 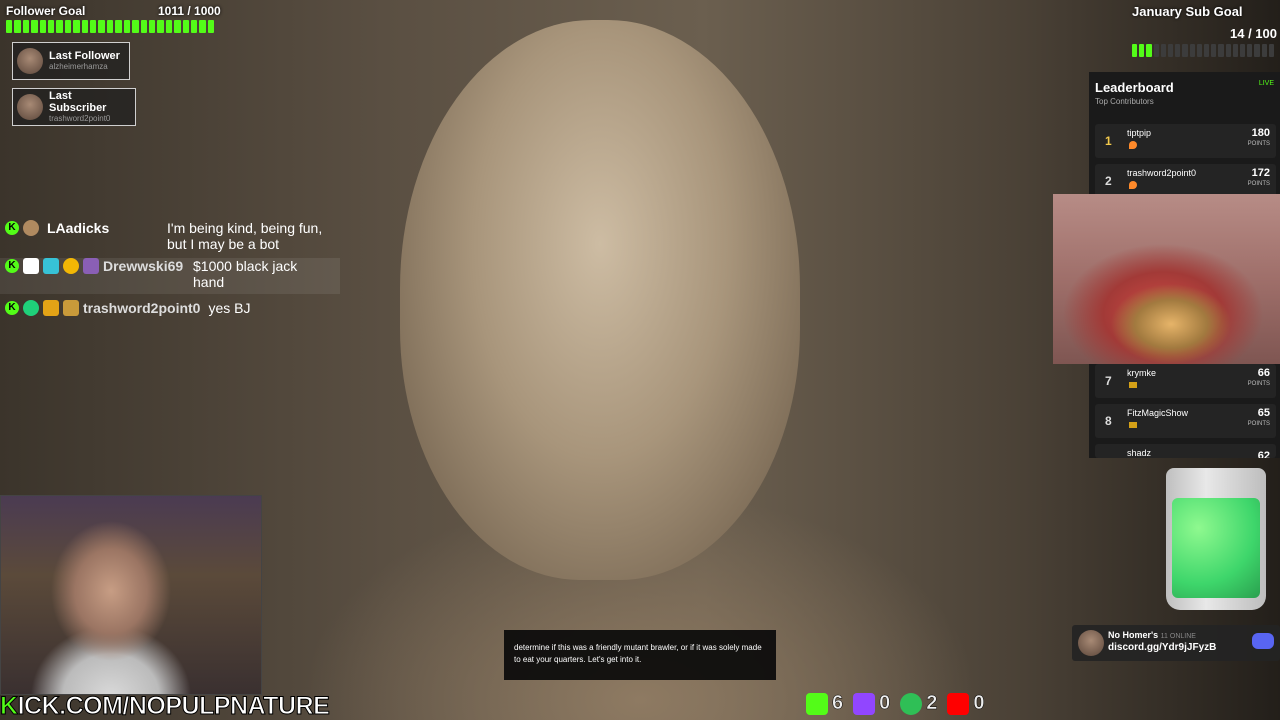 I want to click on rank: 1, so click(x=1108, y=141).